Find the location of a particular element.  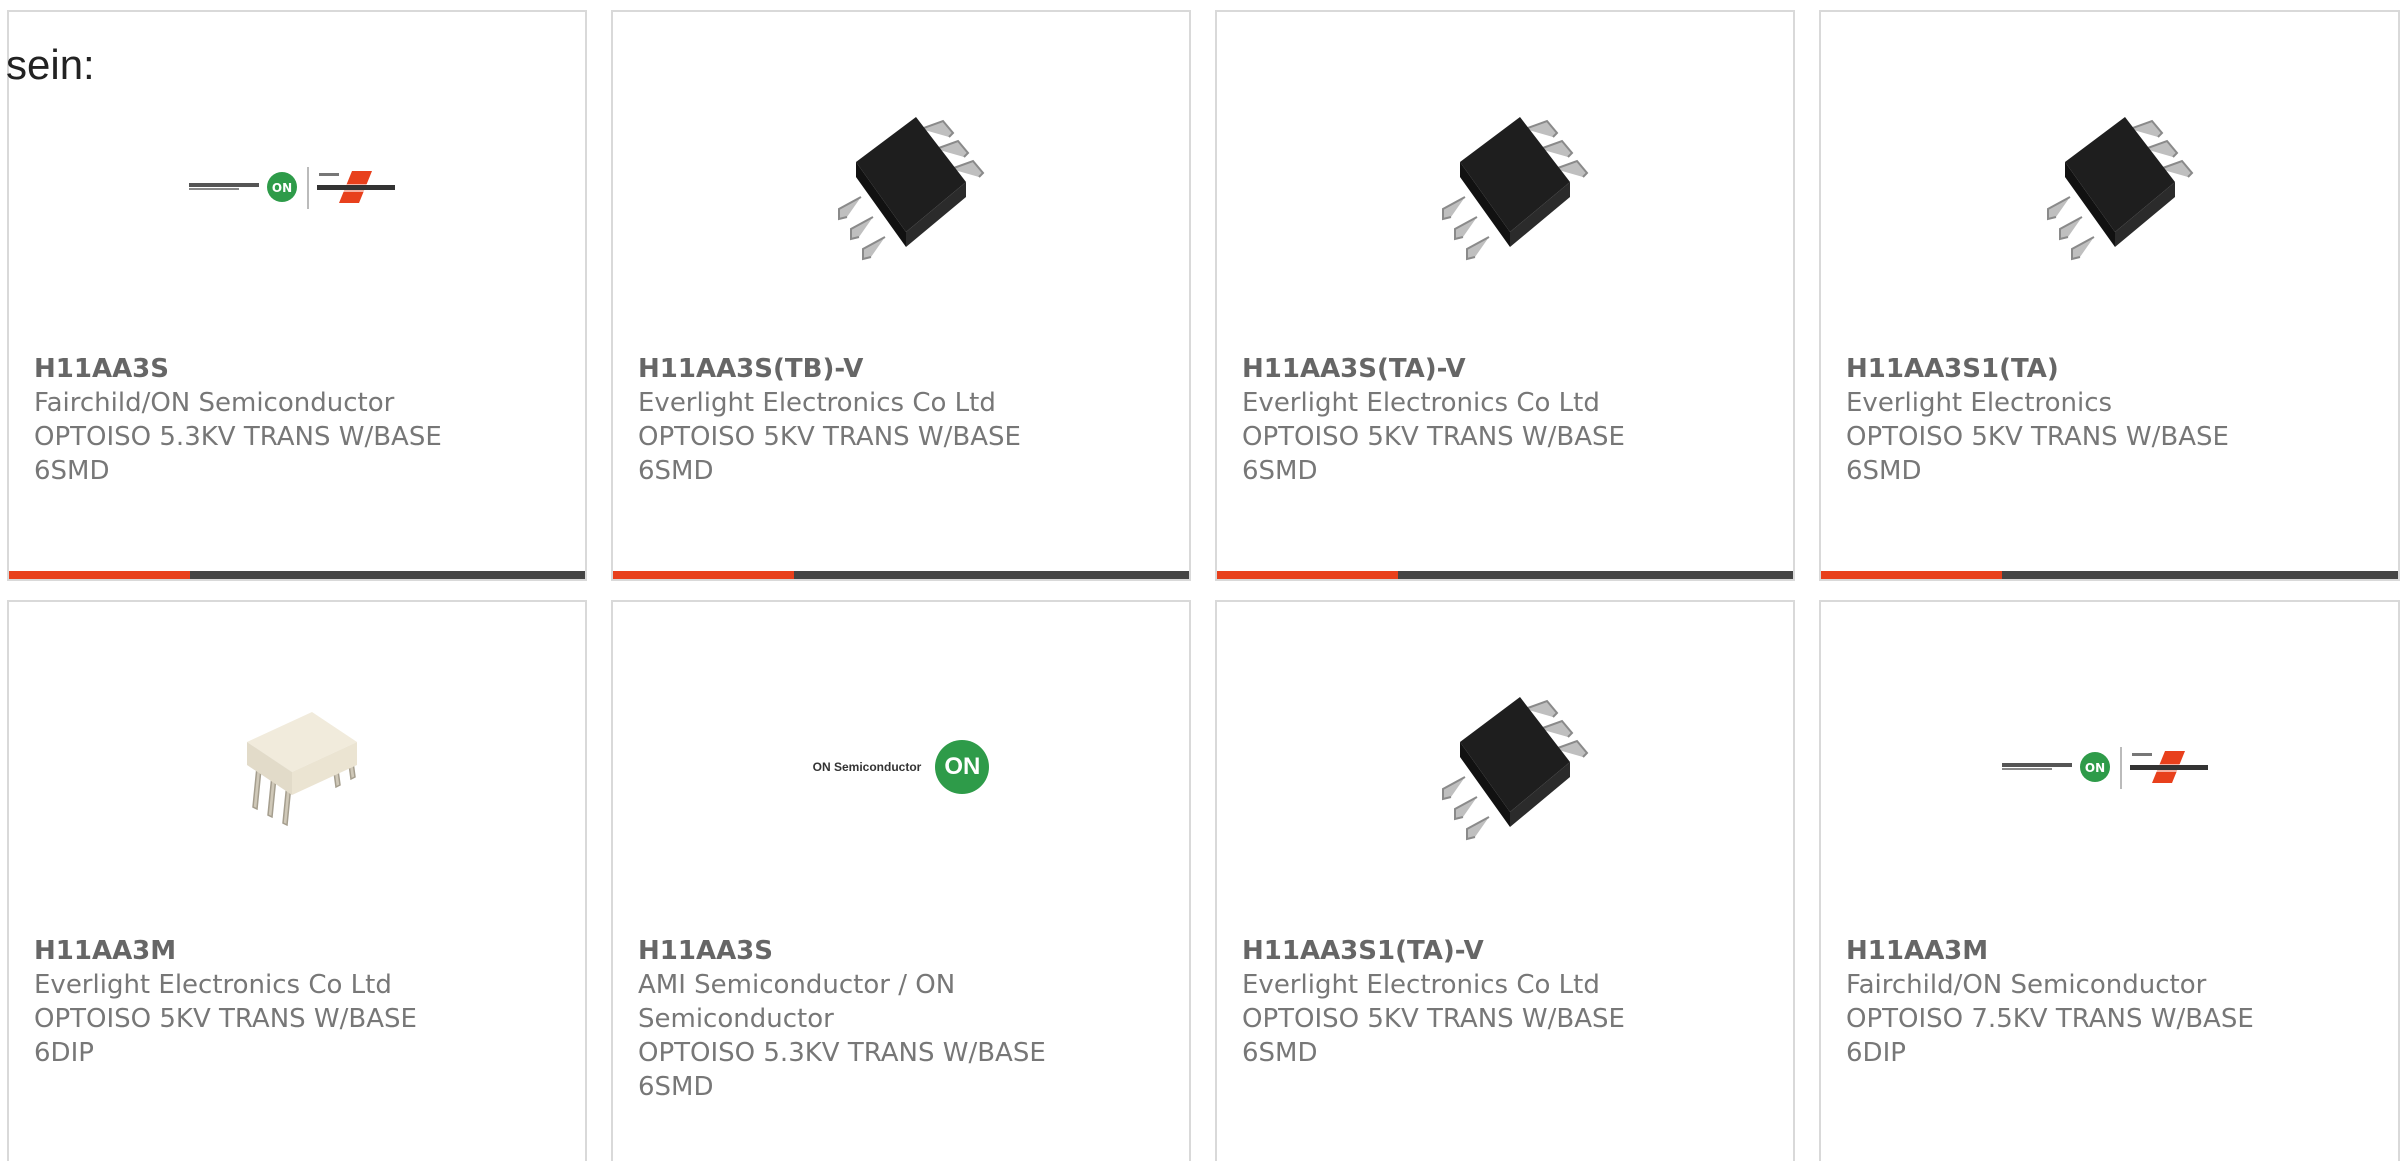

manufacturer: Everlight Electronics is located at coordinates (1979, 403).